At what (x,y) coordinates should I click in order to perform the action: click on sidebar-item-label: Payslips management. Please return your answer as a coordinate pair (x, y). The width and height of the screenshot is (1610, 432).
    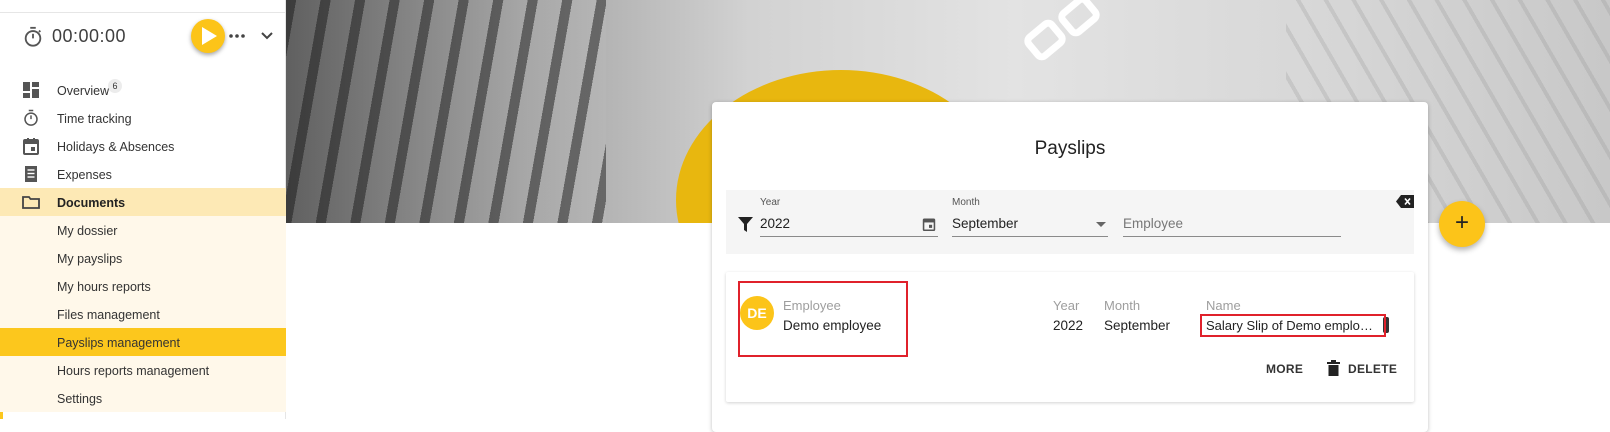
    Looking at the image, I should click on (118, 343).